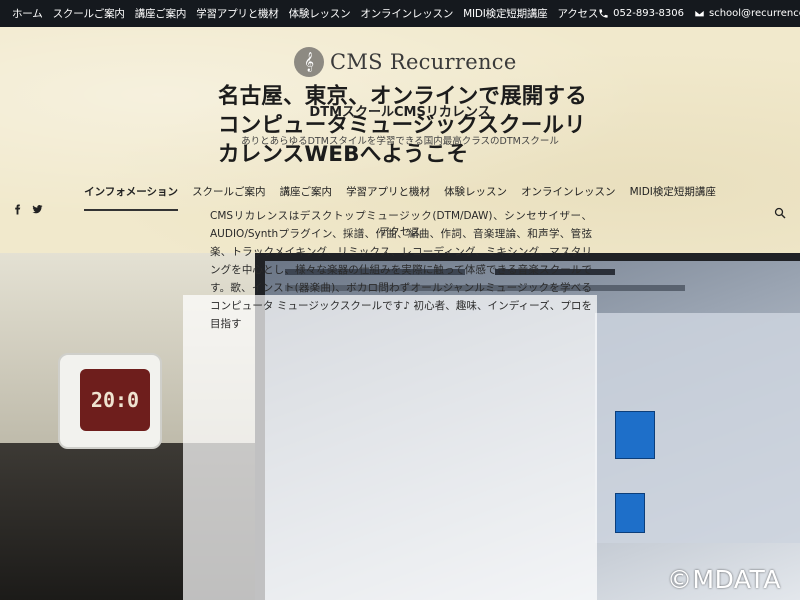 This screenshot has width=800, height=600. I want to click on site-logo: 𝄞 CMS Recurrence, so click(405, 62).